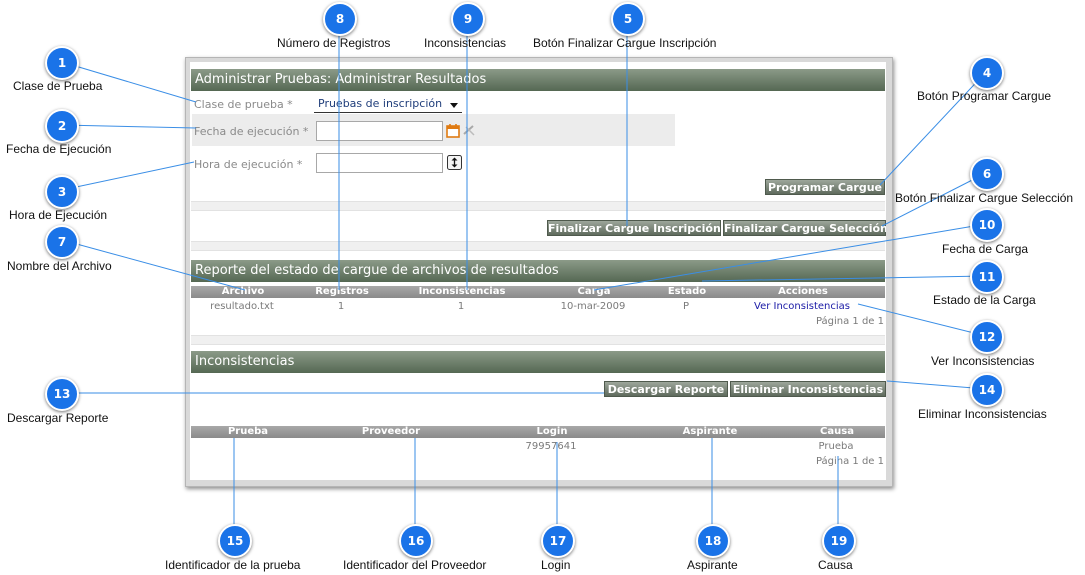  What do you see at coordinates (380, 103) in the screenshot?
I see `clase-prueba-value: Pruebas de inscripción` at bounding box center [380, 103].